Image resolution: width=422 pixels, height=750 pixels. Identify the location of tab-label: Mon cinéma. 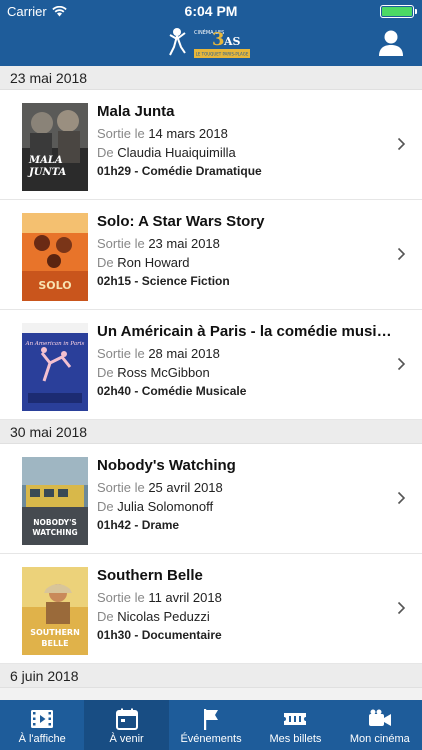
(379, 739).